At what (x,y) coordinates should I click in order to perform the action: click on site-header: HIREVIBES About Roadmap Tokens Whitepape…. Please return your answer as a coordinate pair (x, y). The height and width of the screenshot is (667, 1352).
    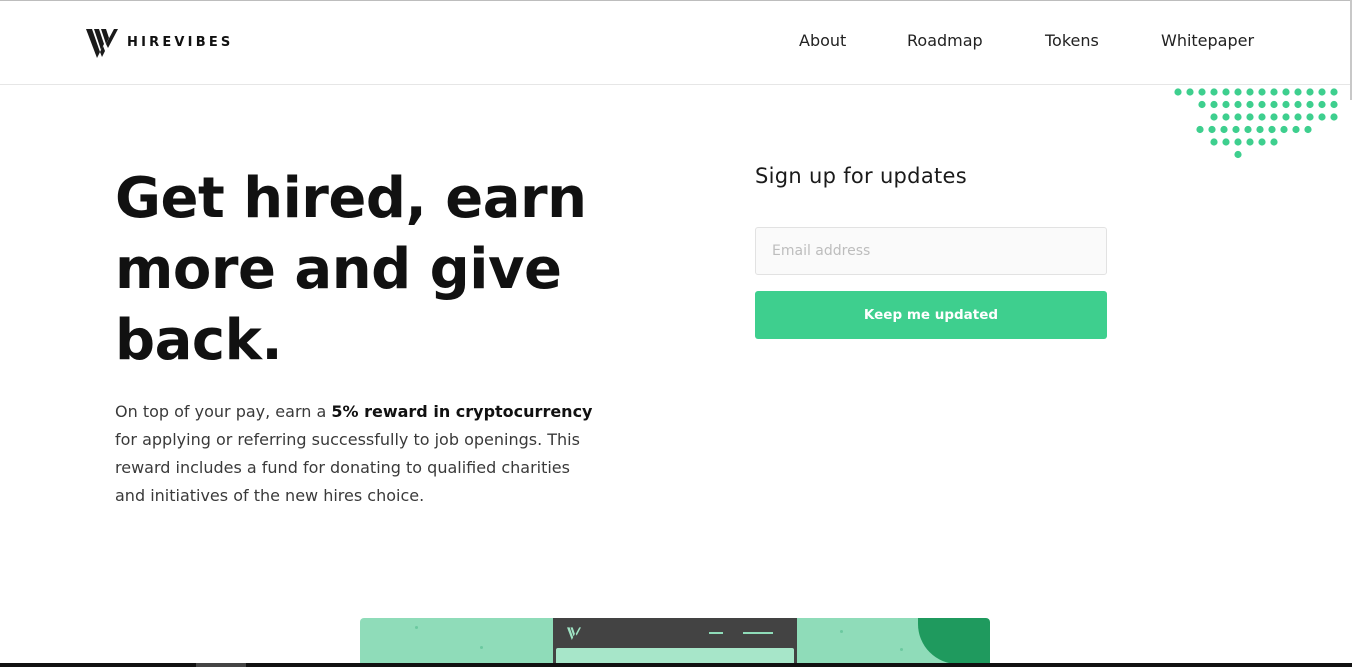
    Looking at the image, I should click on (676, 43).